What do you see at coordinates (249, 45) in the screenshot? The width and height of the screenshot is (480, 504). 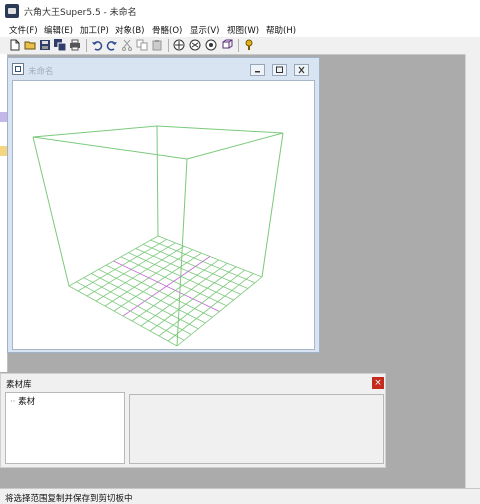 I see `light-icon` at bounding box center [249, 45].